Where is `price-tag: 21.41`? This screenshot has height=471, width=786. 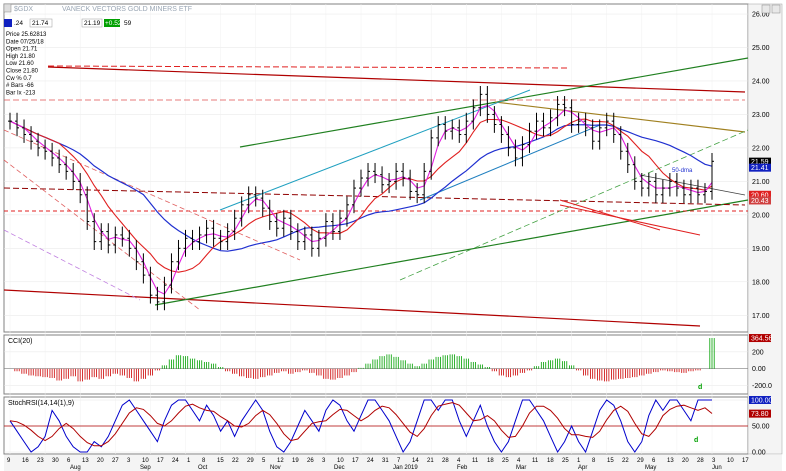 price-tag: 21.41 is located at coordinates (760, 168).